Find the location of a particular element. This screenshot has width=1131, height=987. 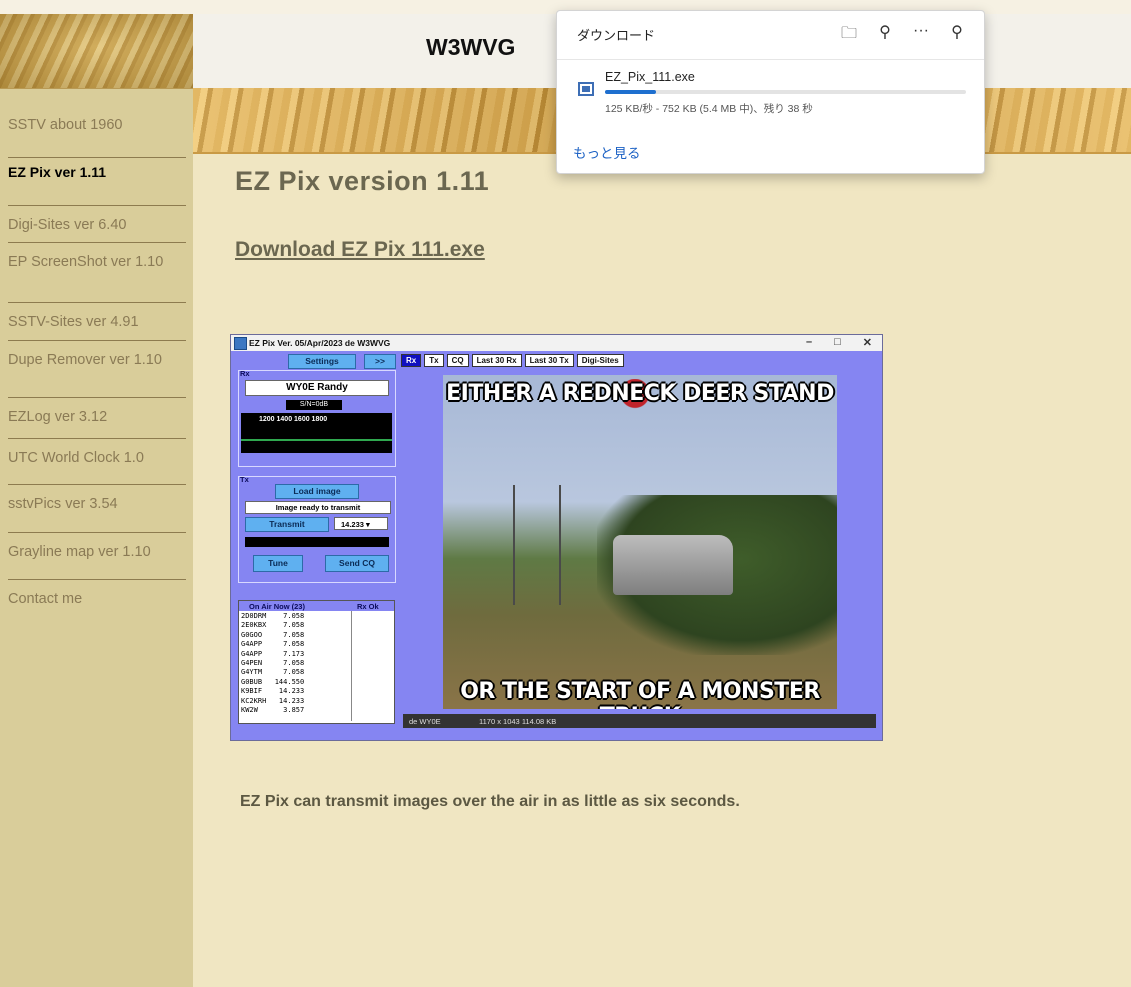

app-tab: Tx is located at coordinates (434, 360).